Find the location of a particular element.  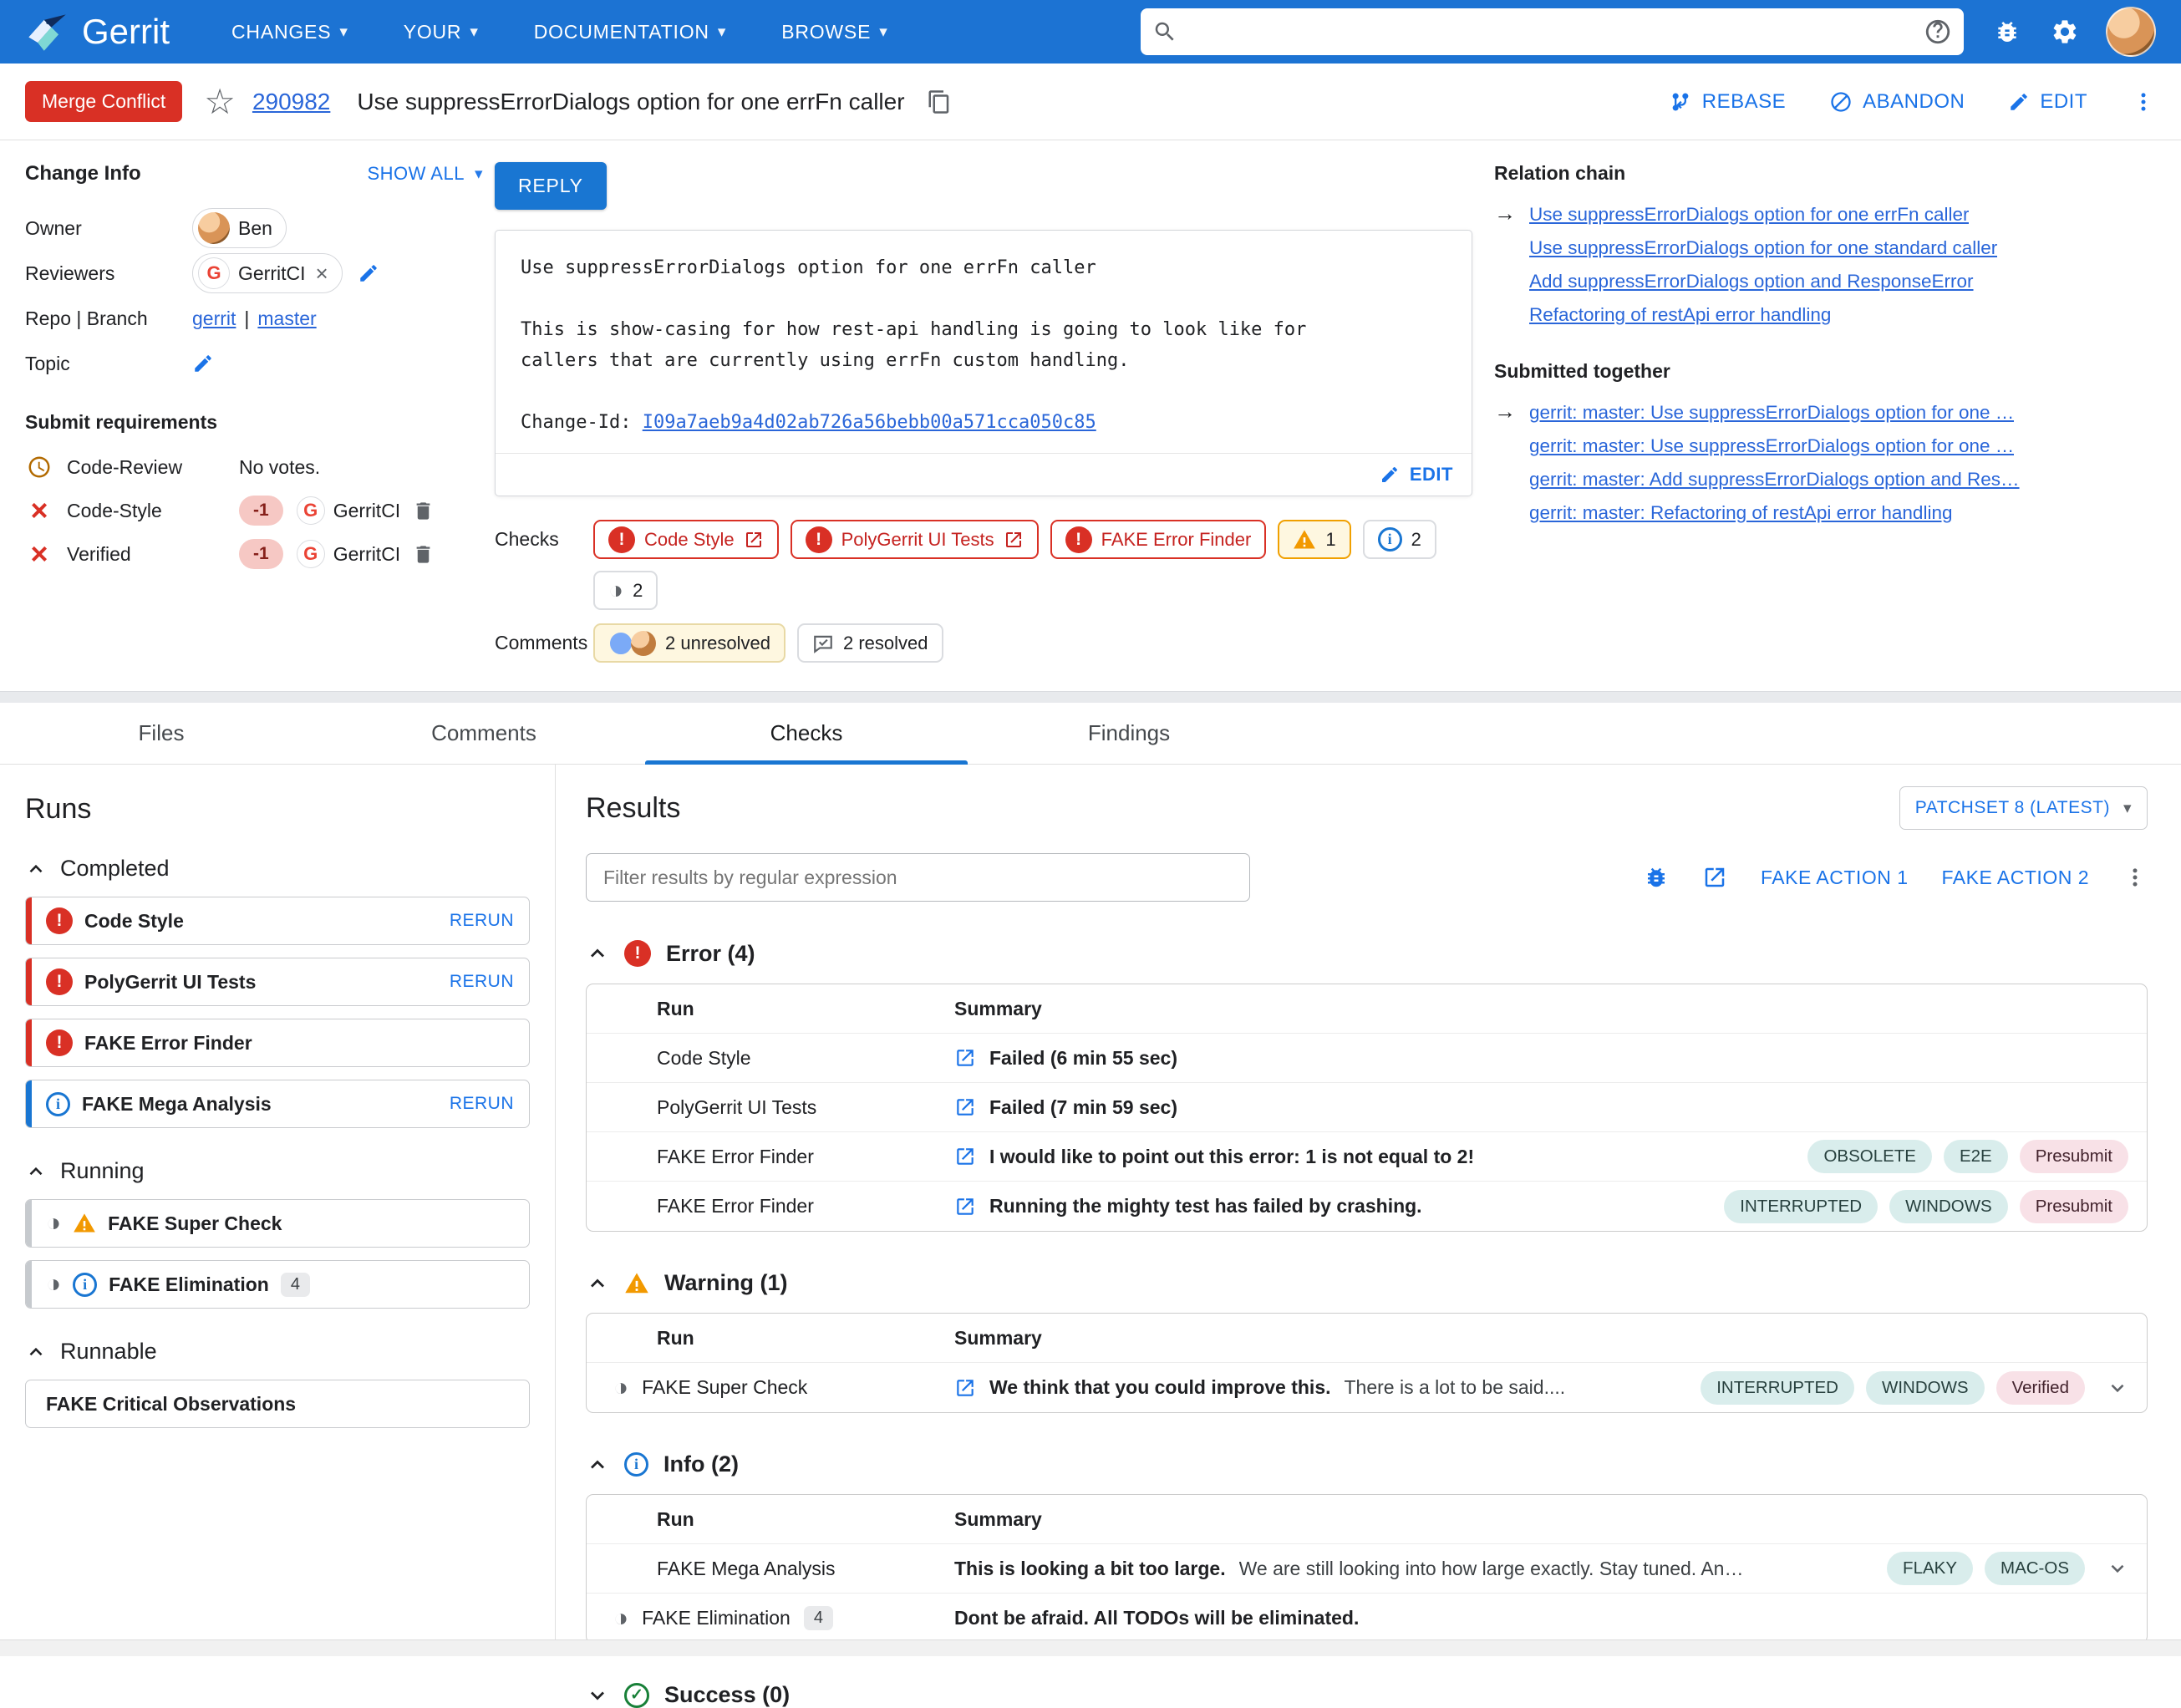

change-number-link: 290982 is located at coordinates (291, 102).